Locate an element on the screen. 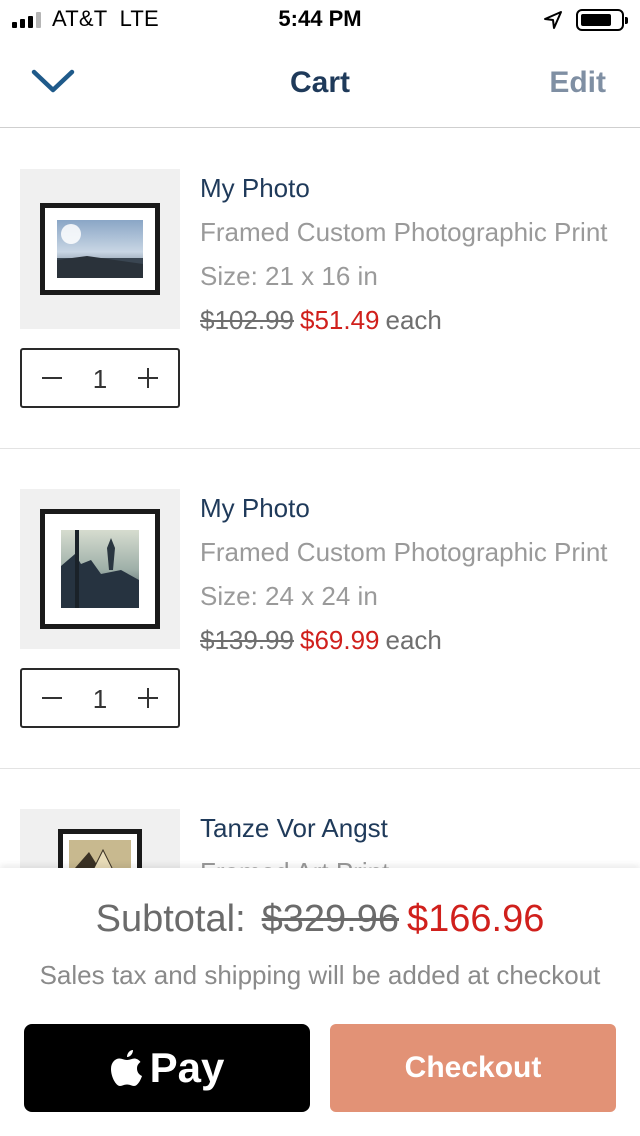  item-size: Size: 24 x 24 in is located at coordinates (289, 596).